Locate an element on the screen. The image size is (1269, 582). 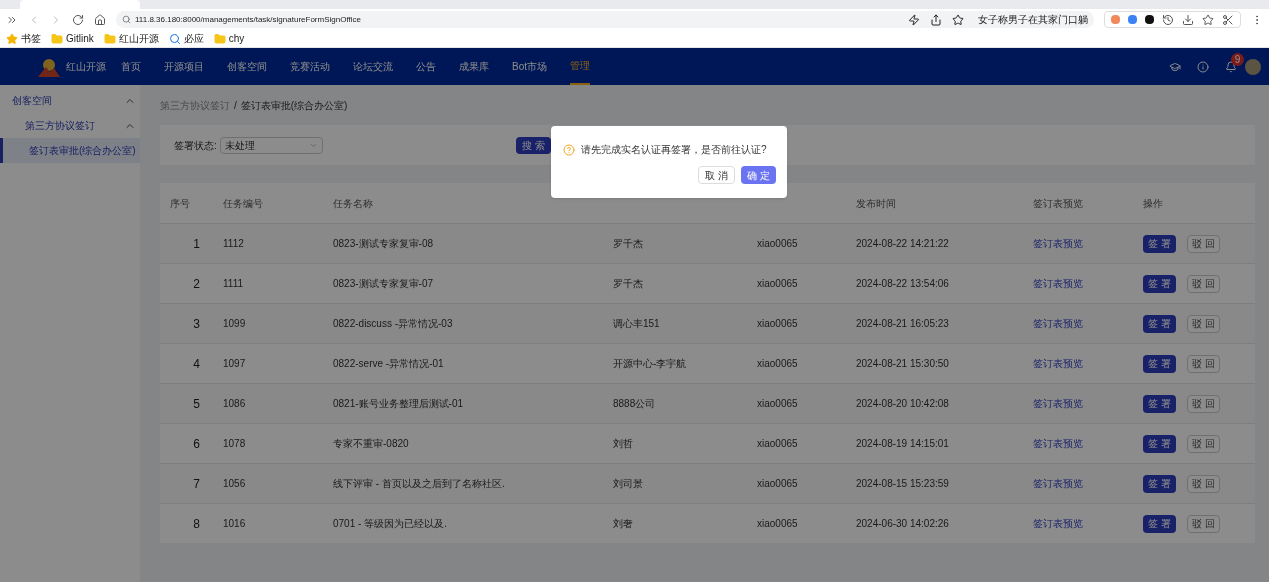
nav-tab: 论坛交流 is located at coordinates (373, 66).